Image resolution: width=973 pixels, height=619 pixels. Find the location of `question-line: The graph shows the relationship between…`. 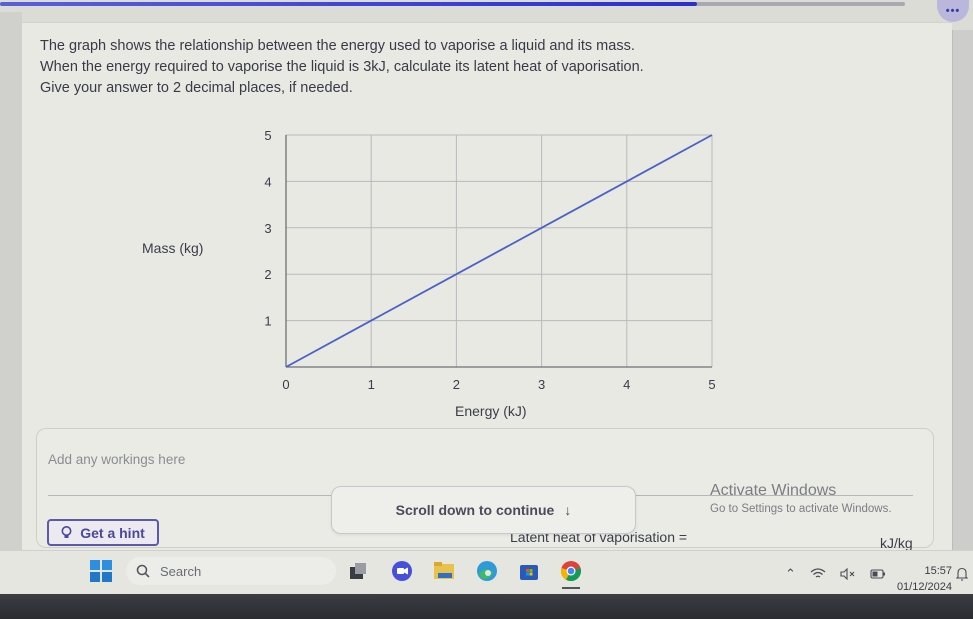

question-line: The graph shows the relationship between… is located at coordinates (337, 46).